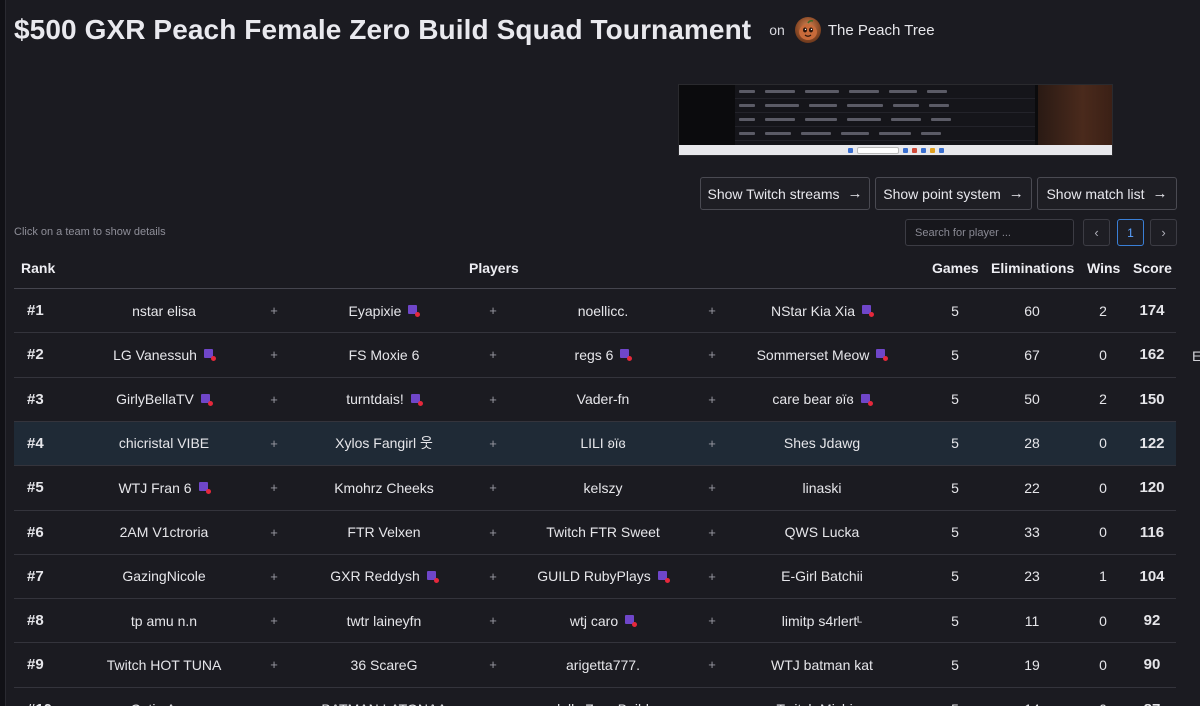 The image size is (1200, 706). What do you see at coordinates (822, 532) in the screenshot?
I see `player-name: QWS Lucka` at bounding box center [822, 532].